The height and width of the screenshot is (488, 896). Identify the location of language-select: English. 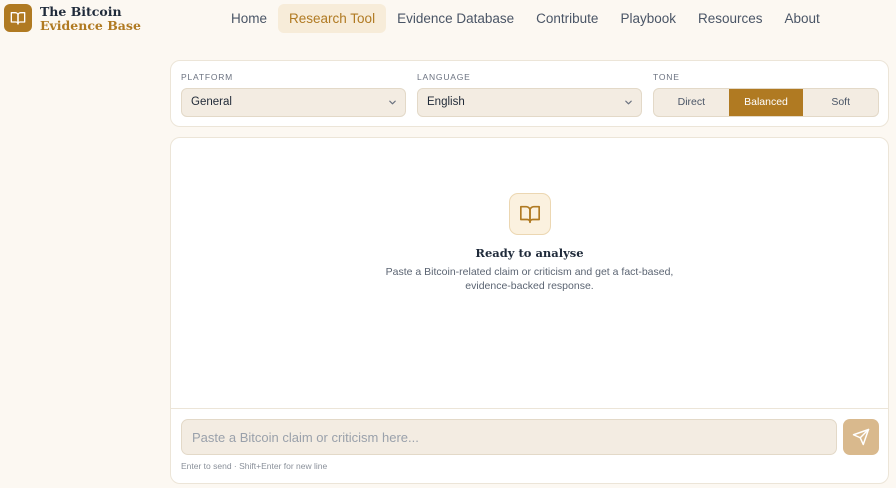
(529, 102).